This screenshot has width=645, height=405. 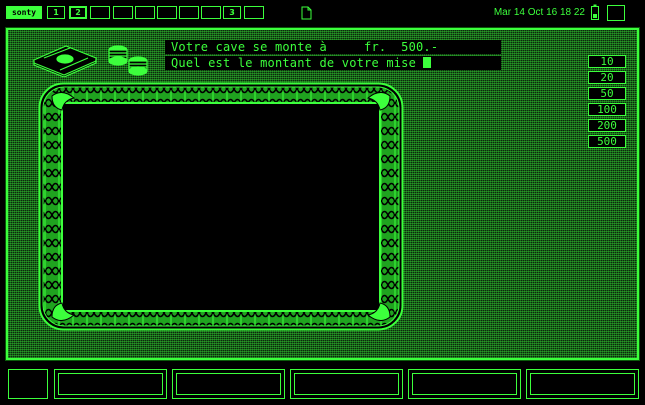 I want to click on text-cursor, so click(x=427, y=62).